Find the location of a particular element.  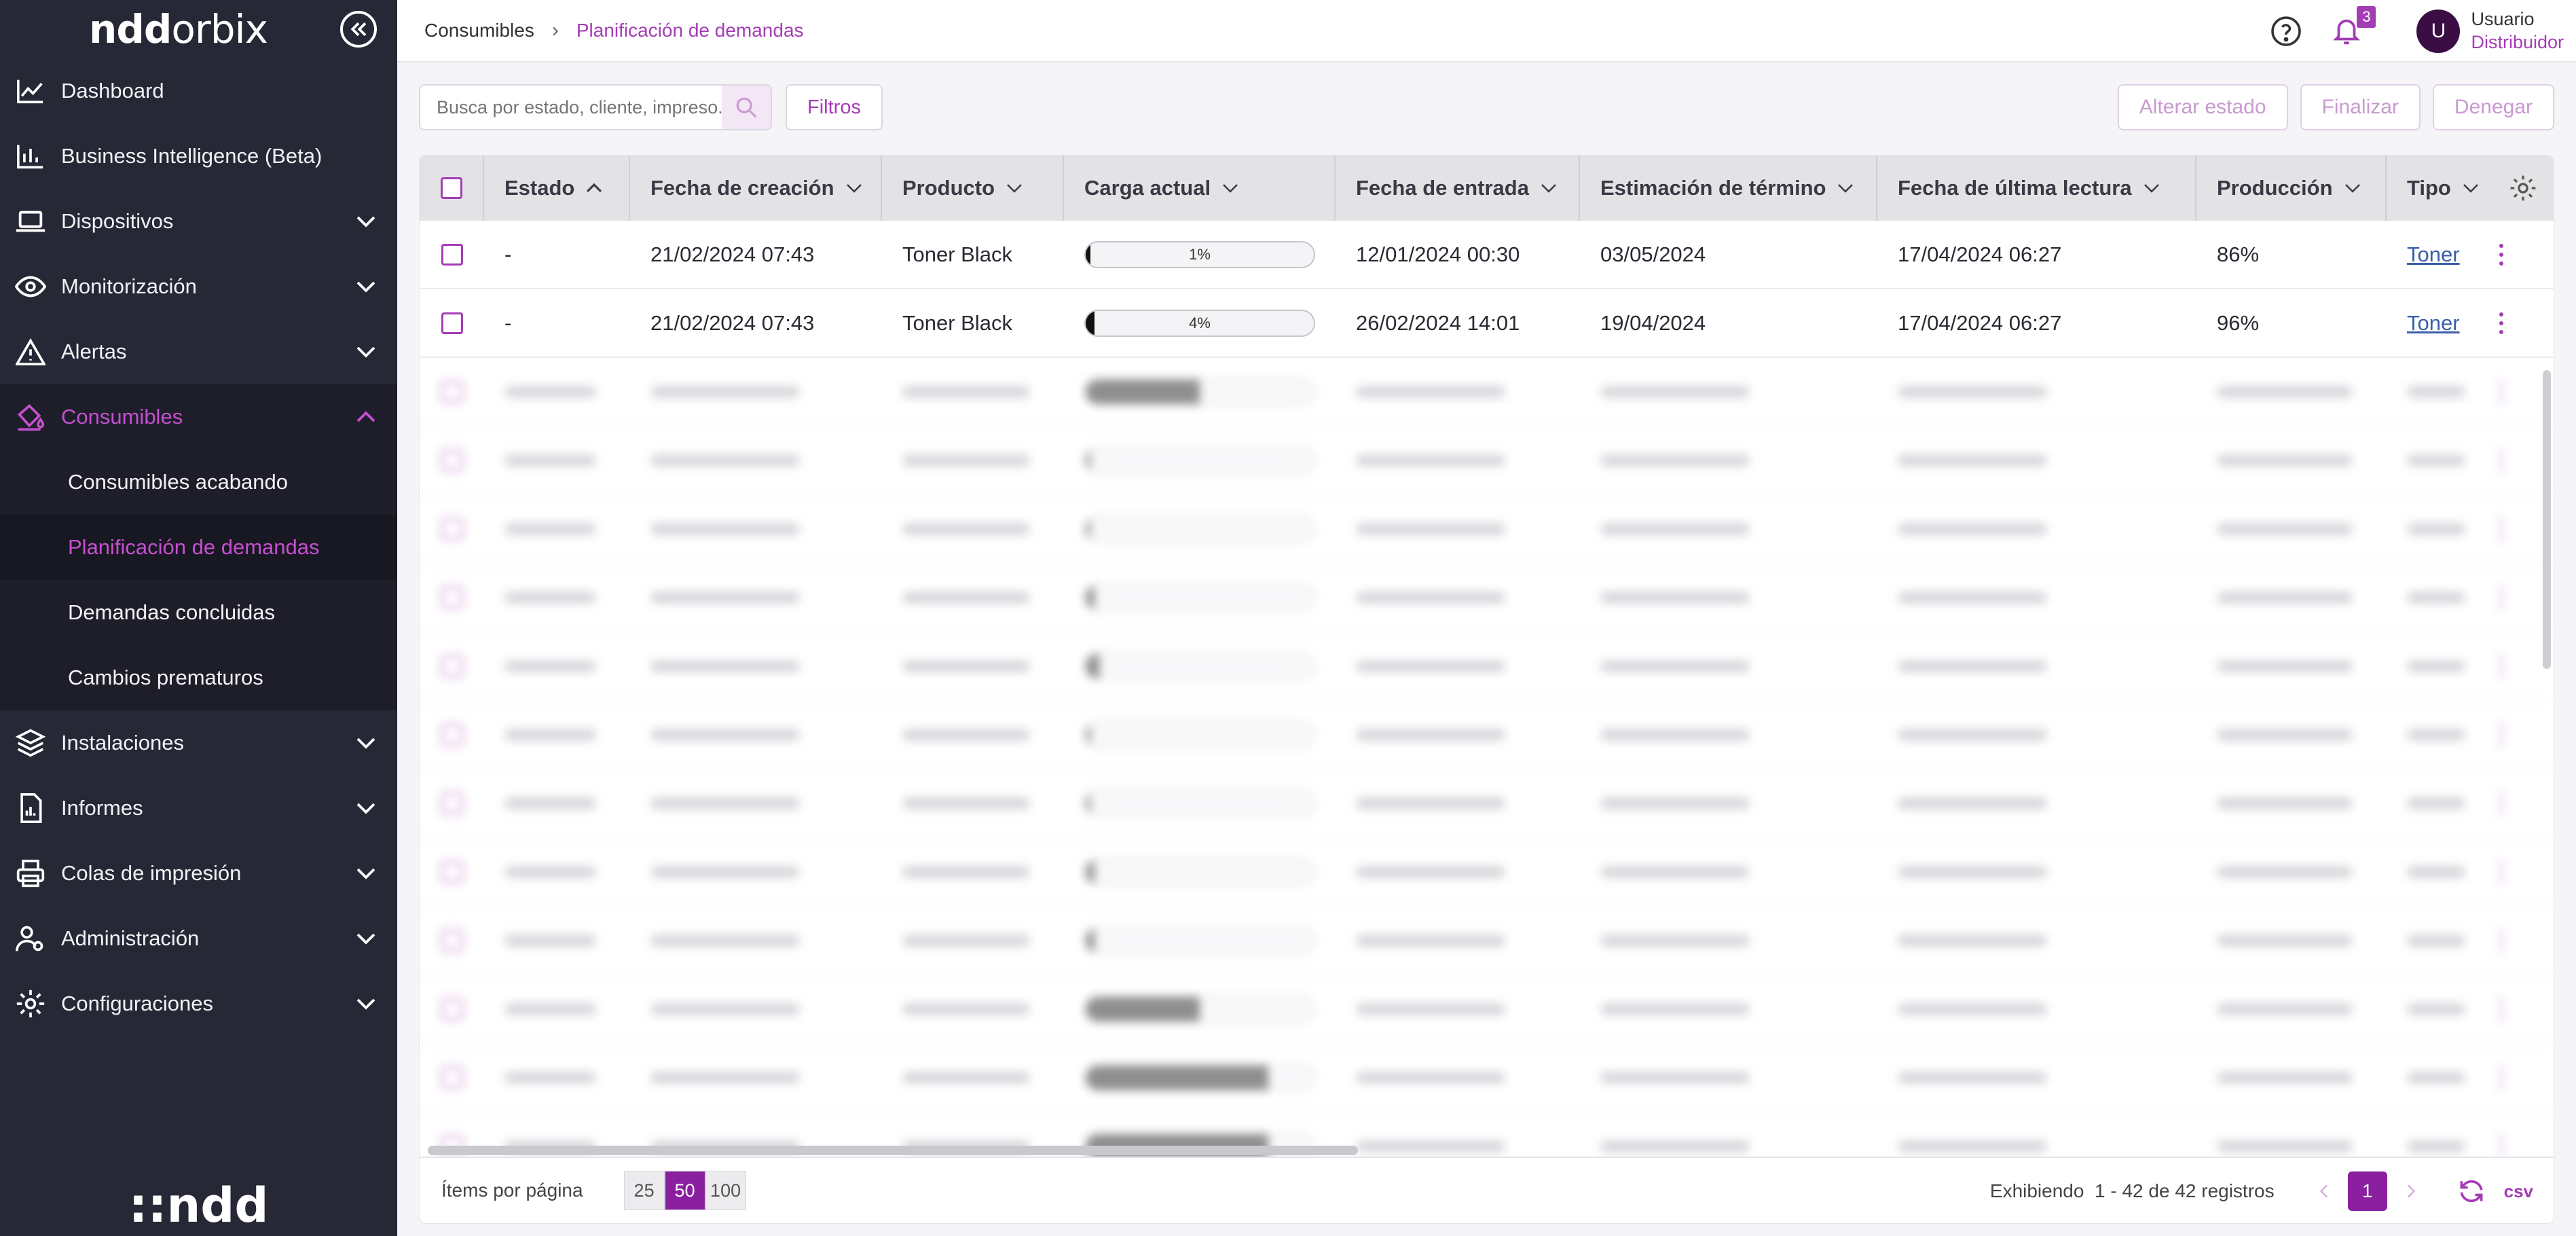

help-icon is located at coordinates (2286, 31).